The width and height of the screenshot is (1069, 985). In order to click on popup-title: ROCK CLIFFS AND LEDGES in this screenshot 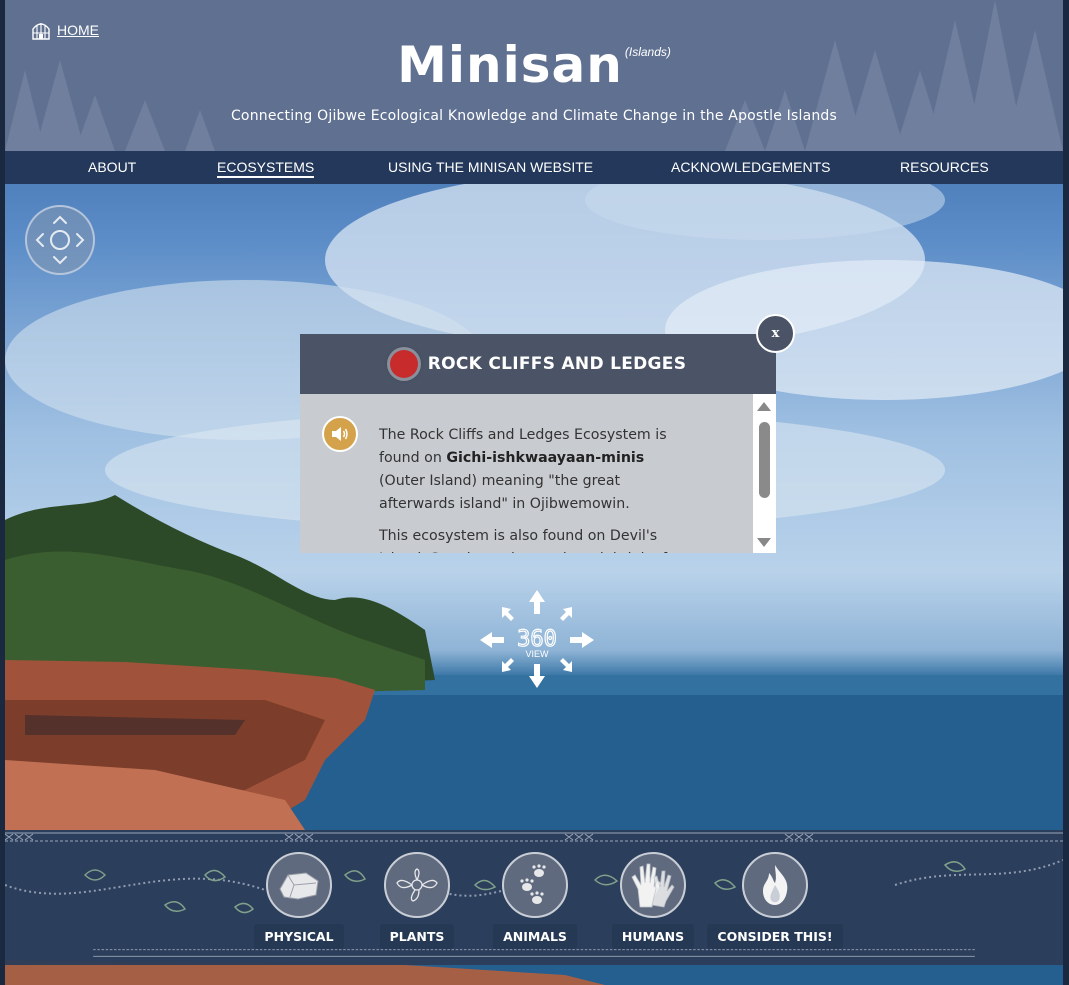, I will do `click(557, 364)`.